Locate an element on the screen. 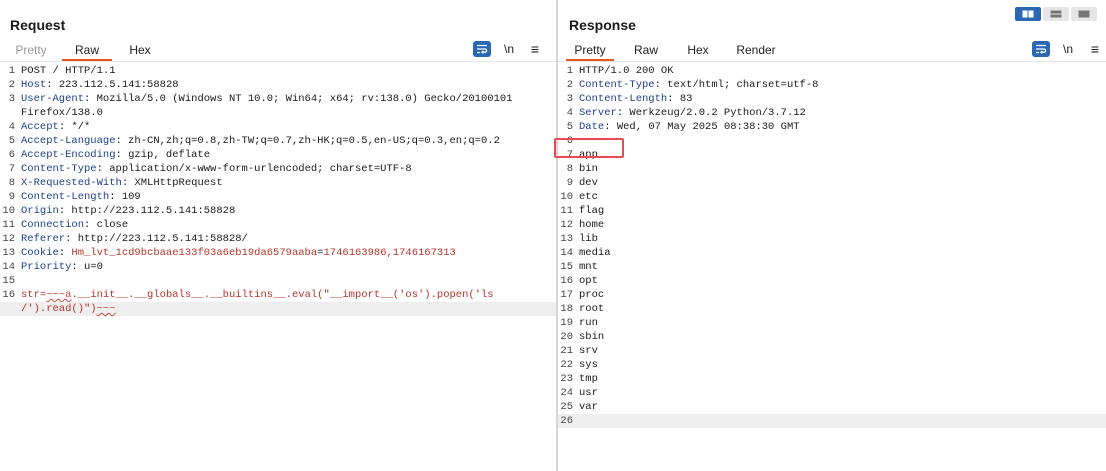 Image resolution: width=1106 pixels, height=471 pixels. tab-response-pretty: Pretty is located at coordinates (590, 50).